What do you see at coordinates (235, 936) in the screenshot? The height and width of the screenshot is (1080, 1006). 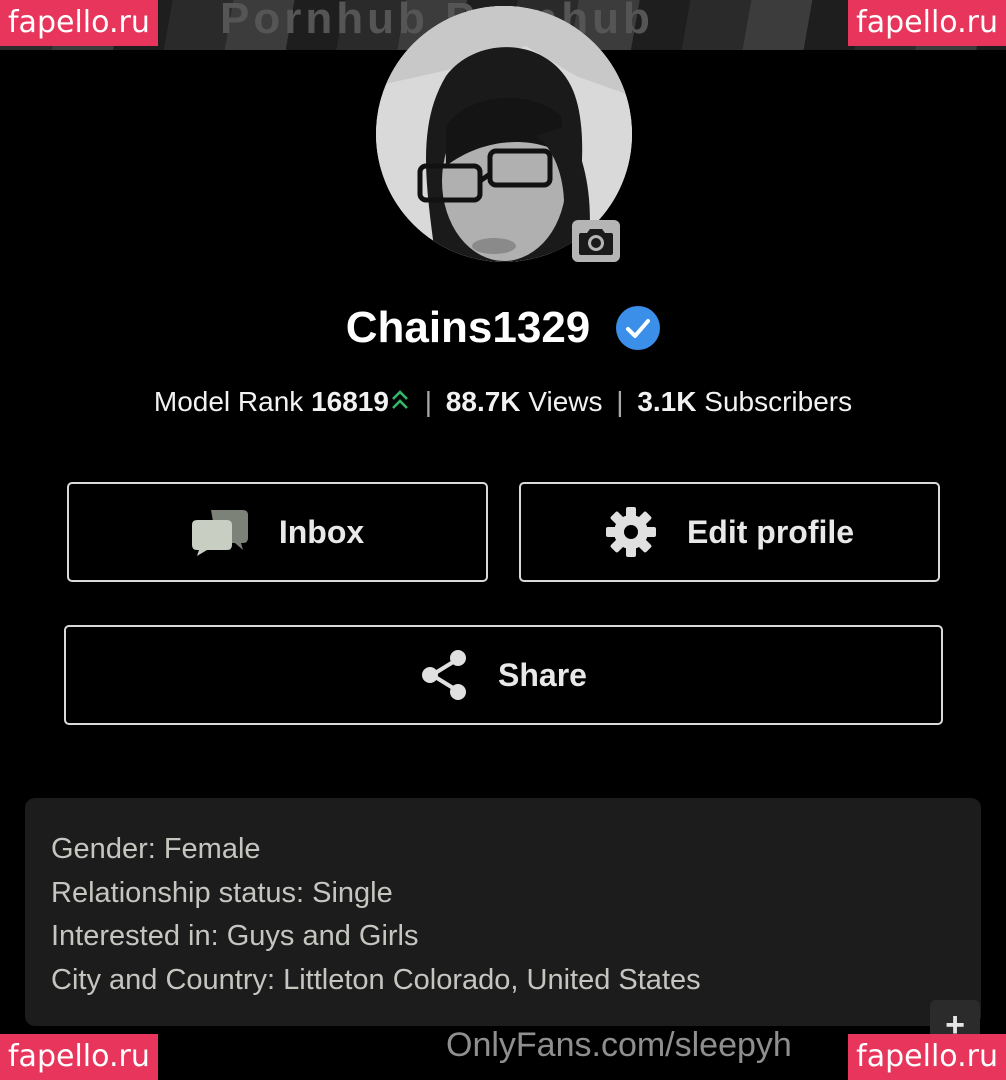 I see `interested-in-info: Interested in: Guys and Girls` at bounding box center [235, 936].